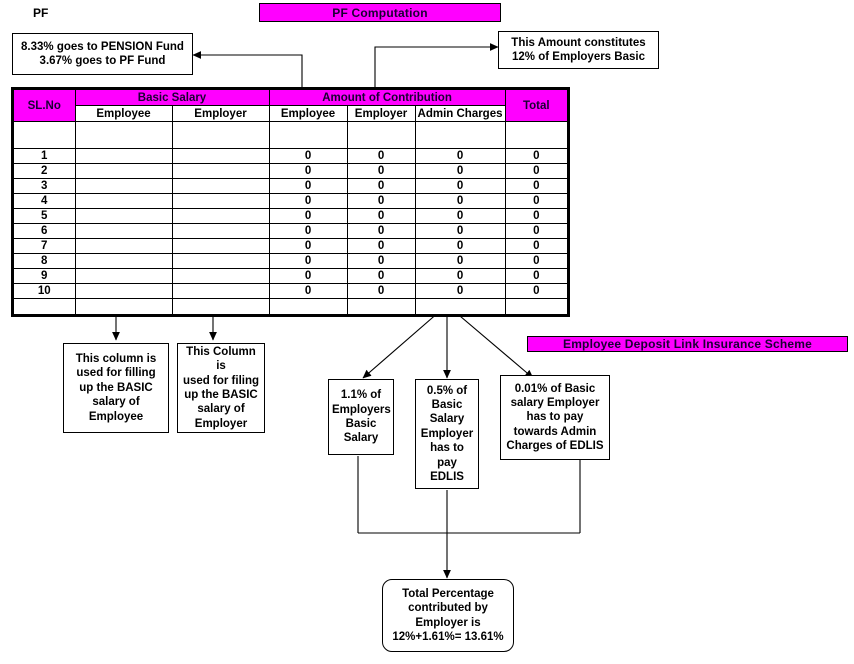  I want to click on note-edlis-pay-line3: Salary, so click(447, 419).